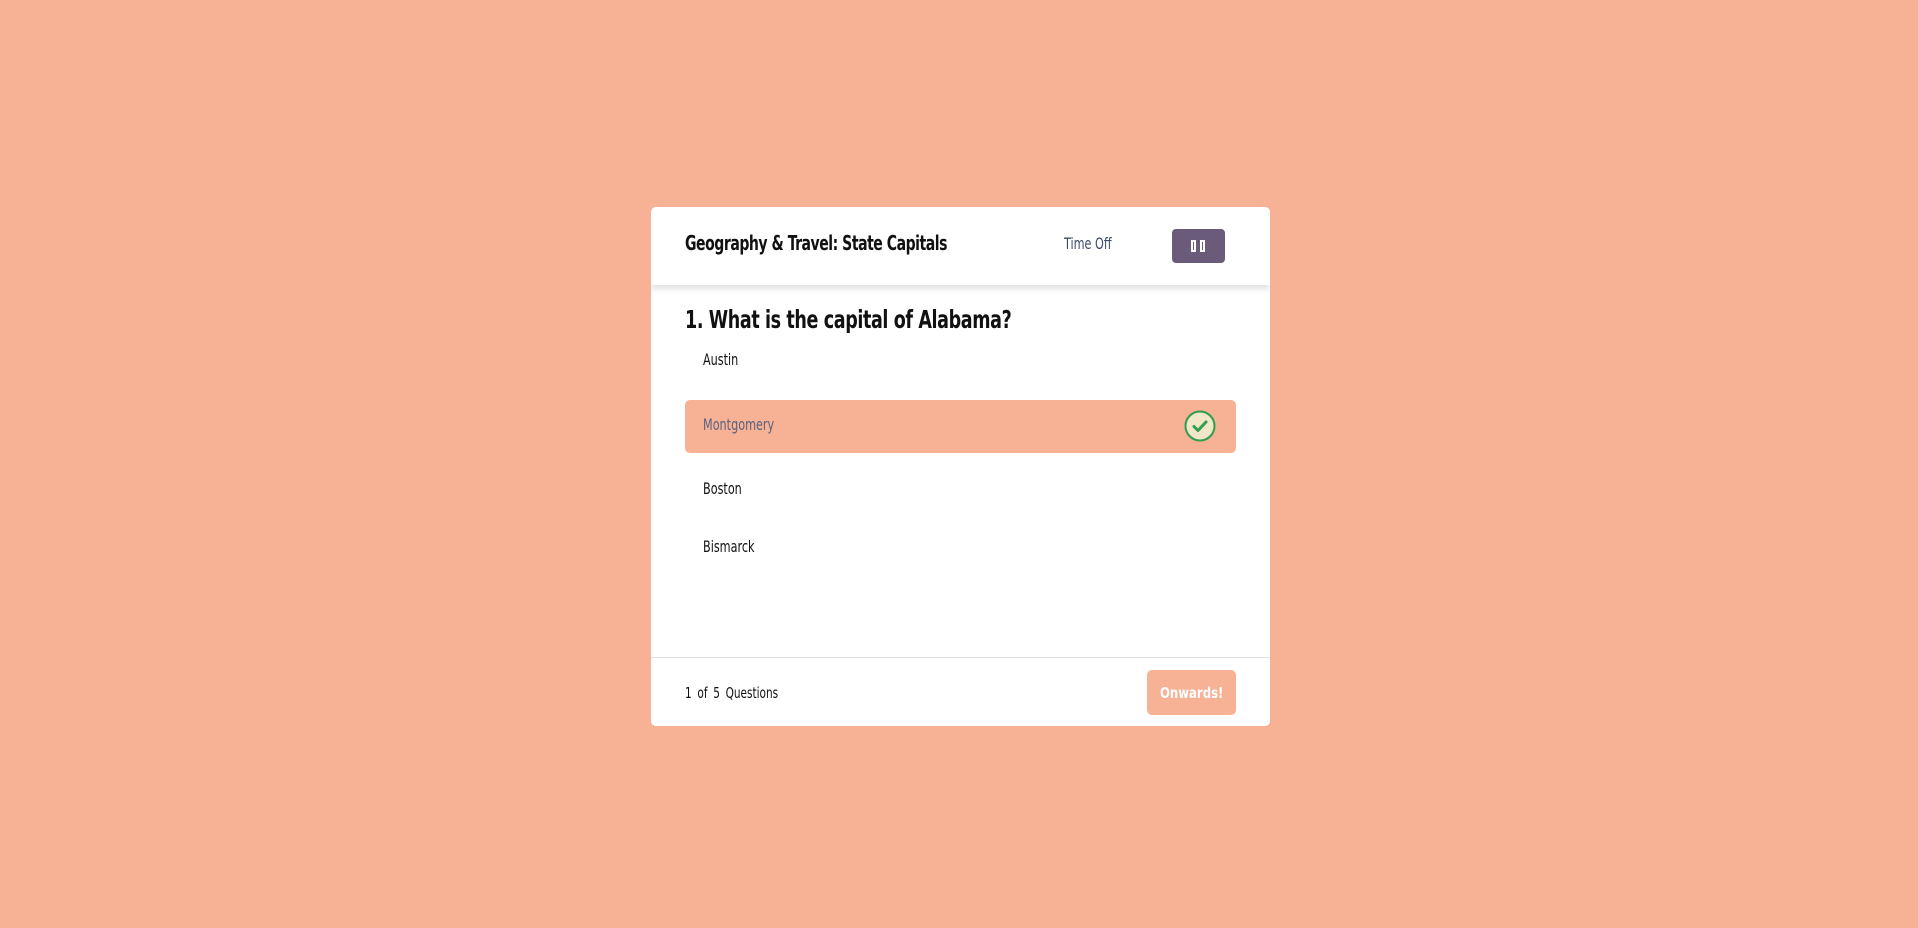 This screenshot has width=1918, height=928. Describe the element at coordinates (816, 243) in the screenshot. I see `quiz-title: Geography & Travel: State Capitals` at that location.